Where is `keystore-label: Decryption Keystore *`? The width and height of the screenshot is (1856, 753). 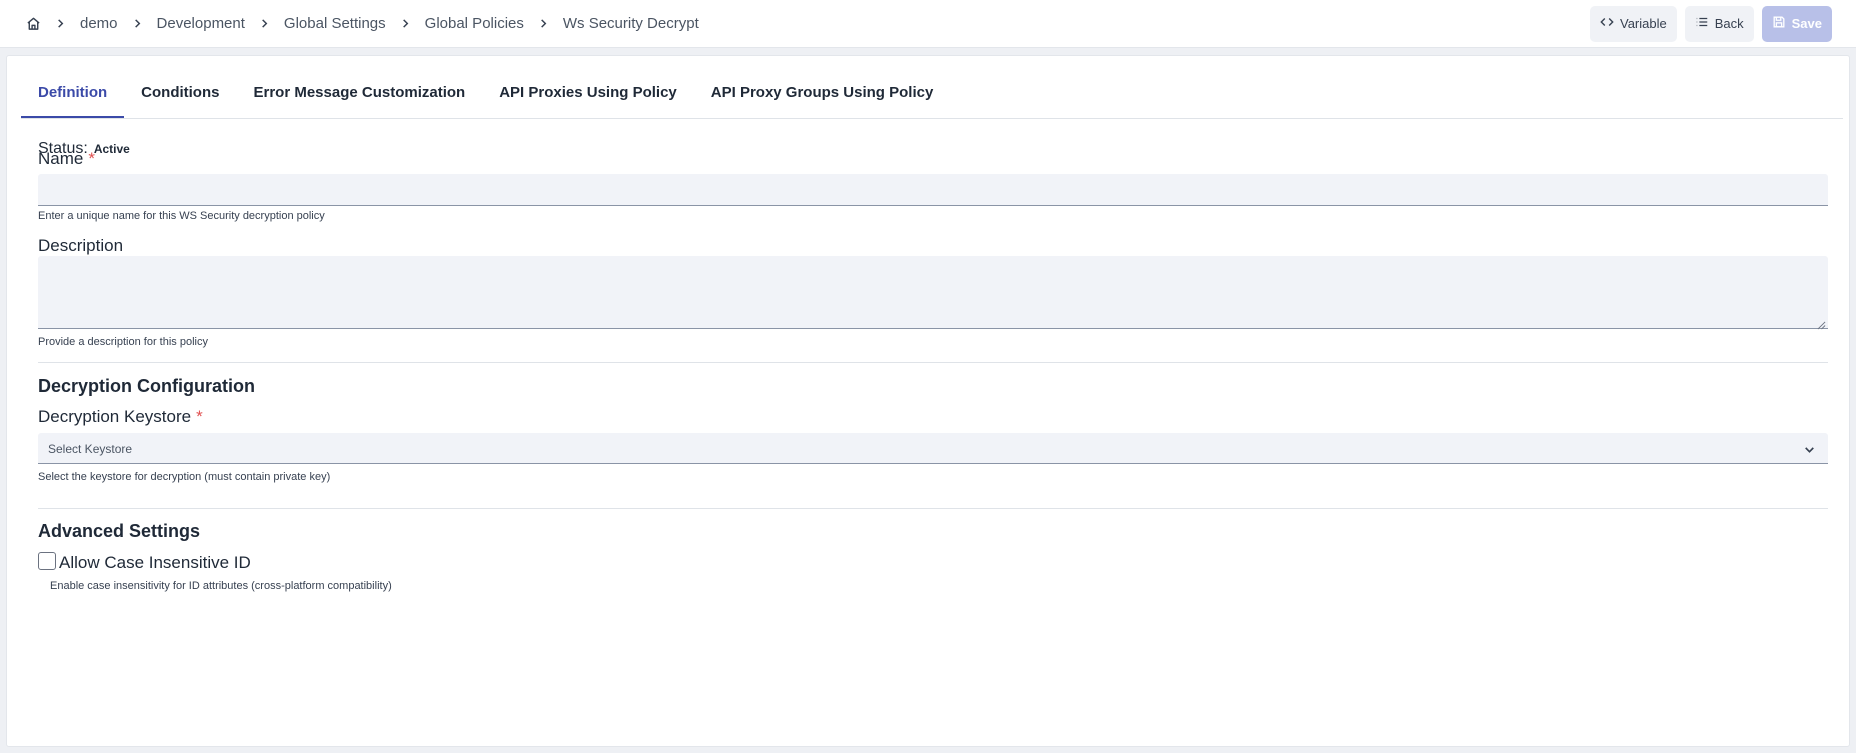
keystore-label: Decryption Keystore * is located at coordinates (120, 417).